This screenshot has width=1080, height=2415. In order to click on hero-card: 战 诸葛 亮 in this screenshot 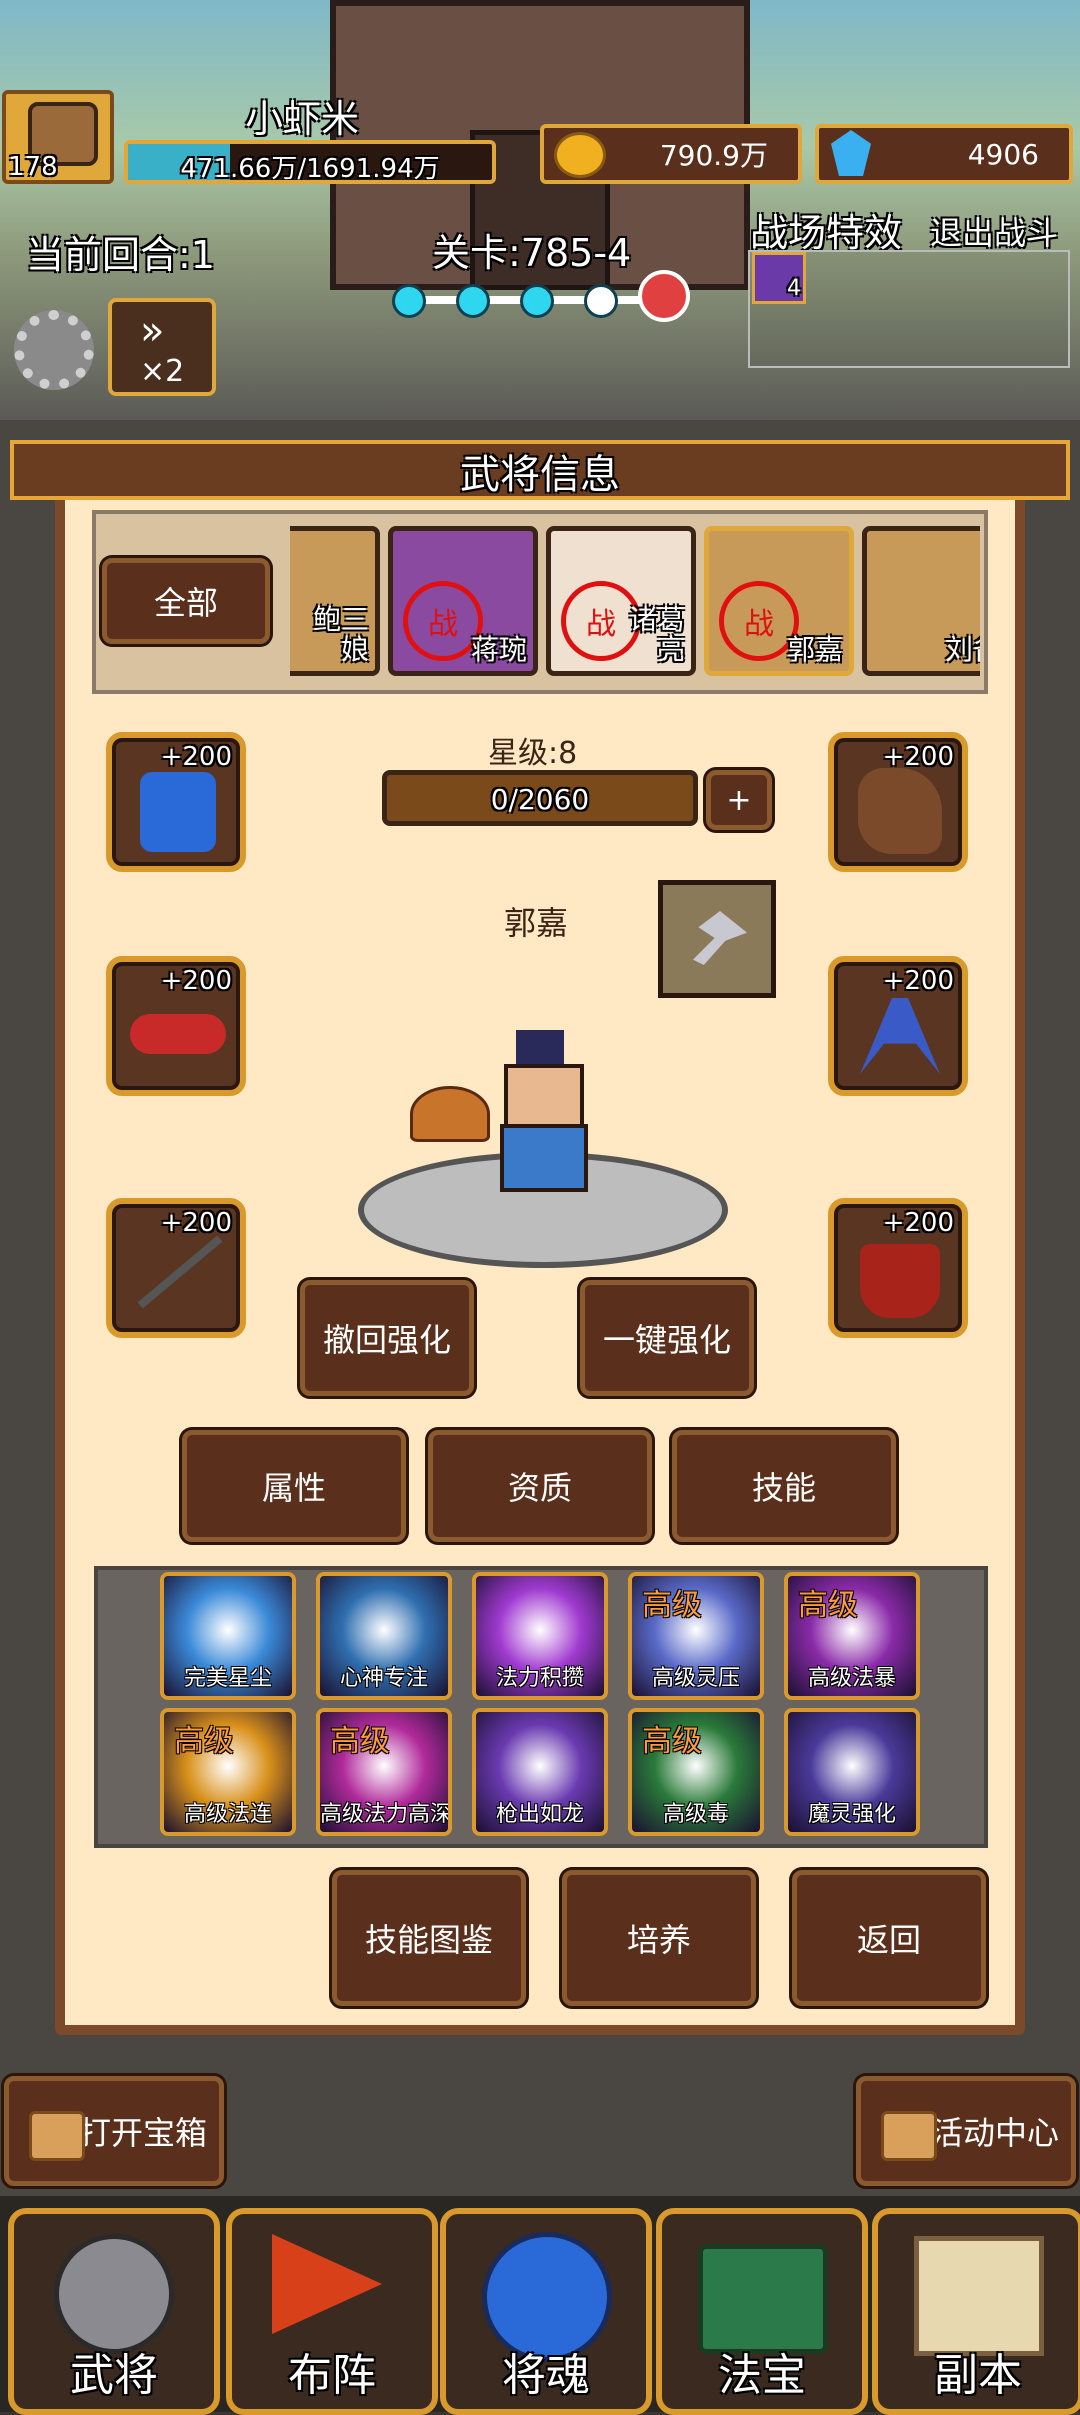, I will do `click(621, 601)`.